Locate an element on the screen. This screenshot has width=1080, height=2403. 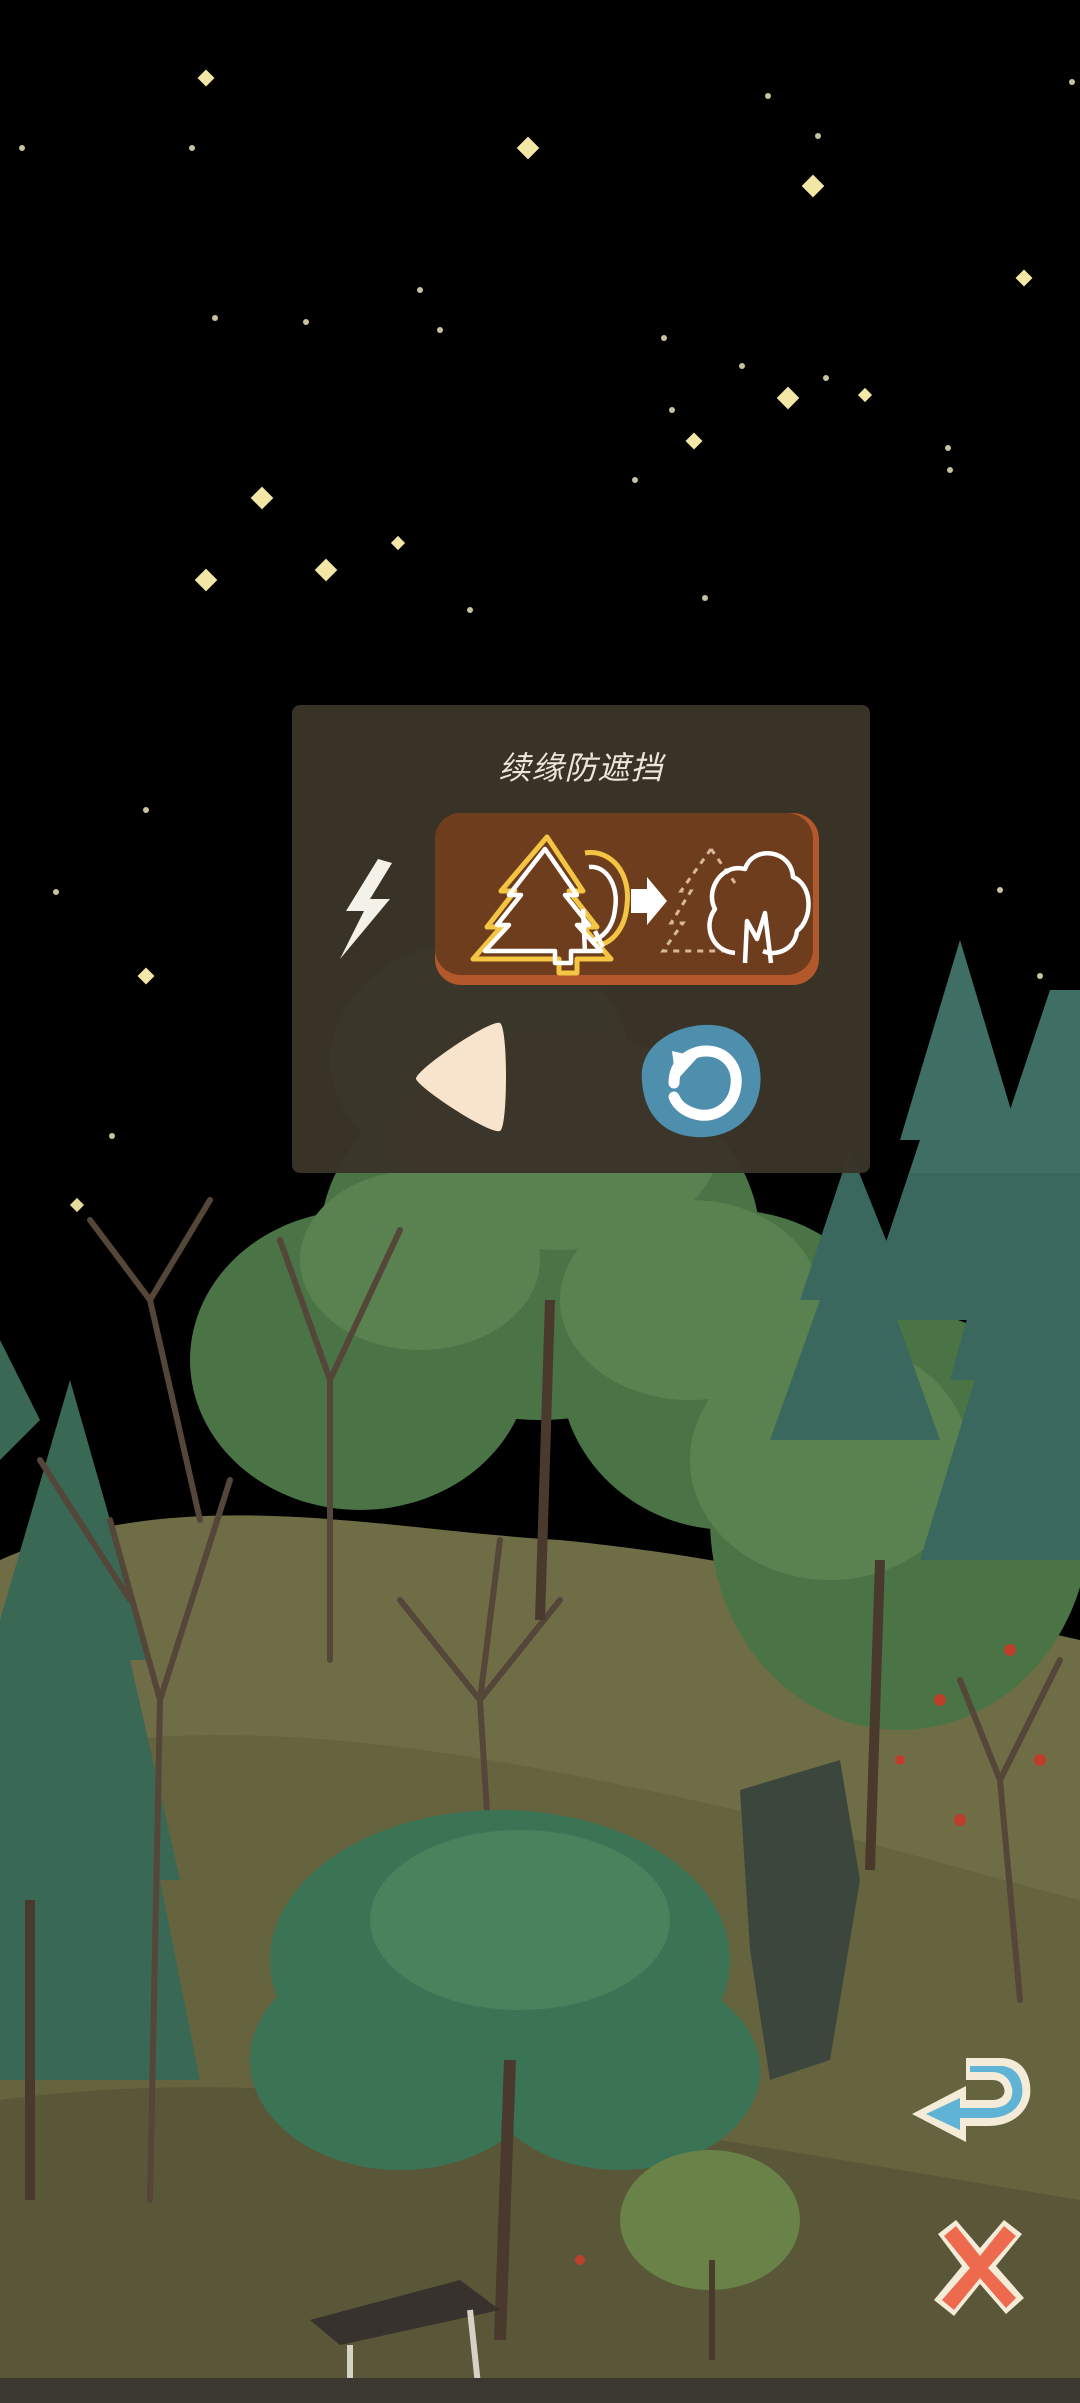
panel-title: 续缘防遮挡 is located at coordinates (581, 768).